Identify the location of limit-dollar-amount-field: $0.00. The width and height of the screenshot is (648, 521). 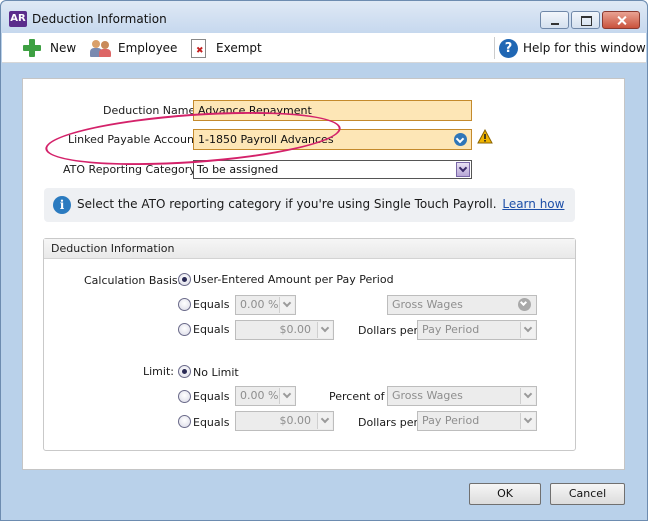
(284, 421).